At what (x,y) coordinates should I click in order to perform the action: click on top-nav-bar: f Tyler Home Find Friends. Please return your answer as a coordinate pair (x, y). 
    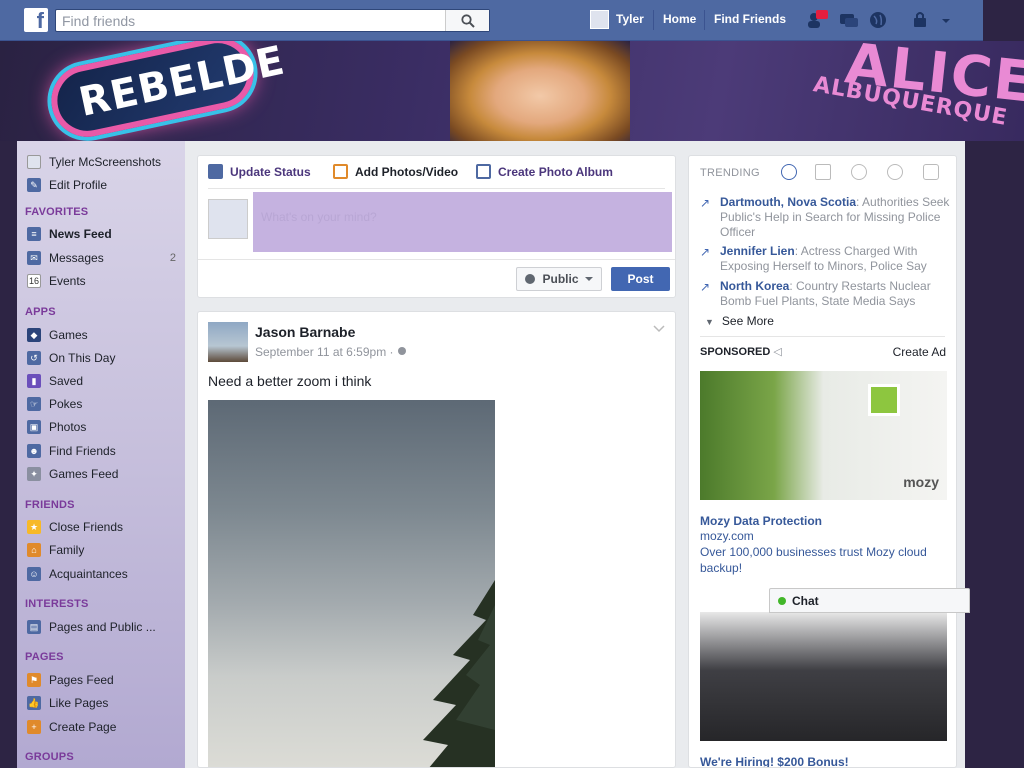
    Looking at the image, I should click on (491, 20).